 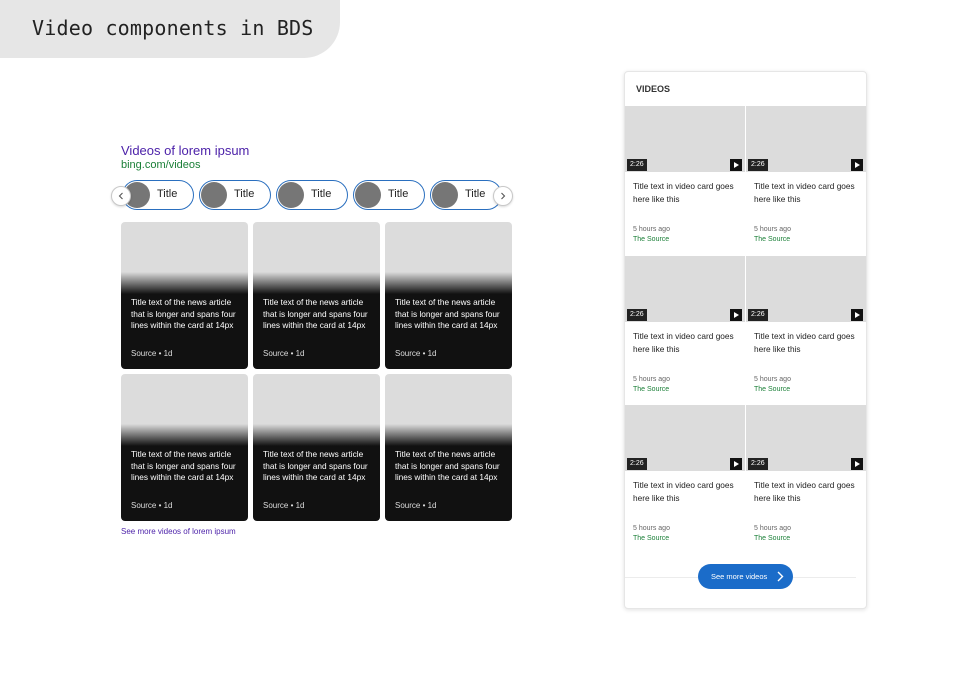 I want to click on answer-url: bing.com/videos, so click(x=161, y=165).